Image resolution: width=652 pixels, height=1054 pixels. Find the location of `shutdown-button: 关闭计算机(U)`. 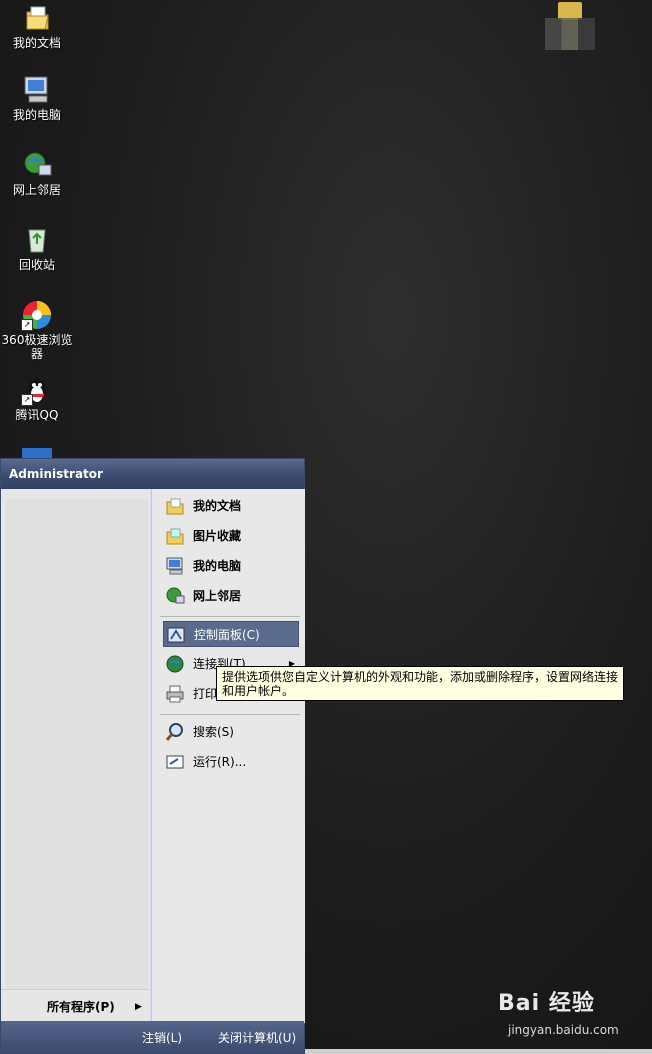

shutdown-button: 关闭计算机(U) is located at coordinates (257, 1037).